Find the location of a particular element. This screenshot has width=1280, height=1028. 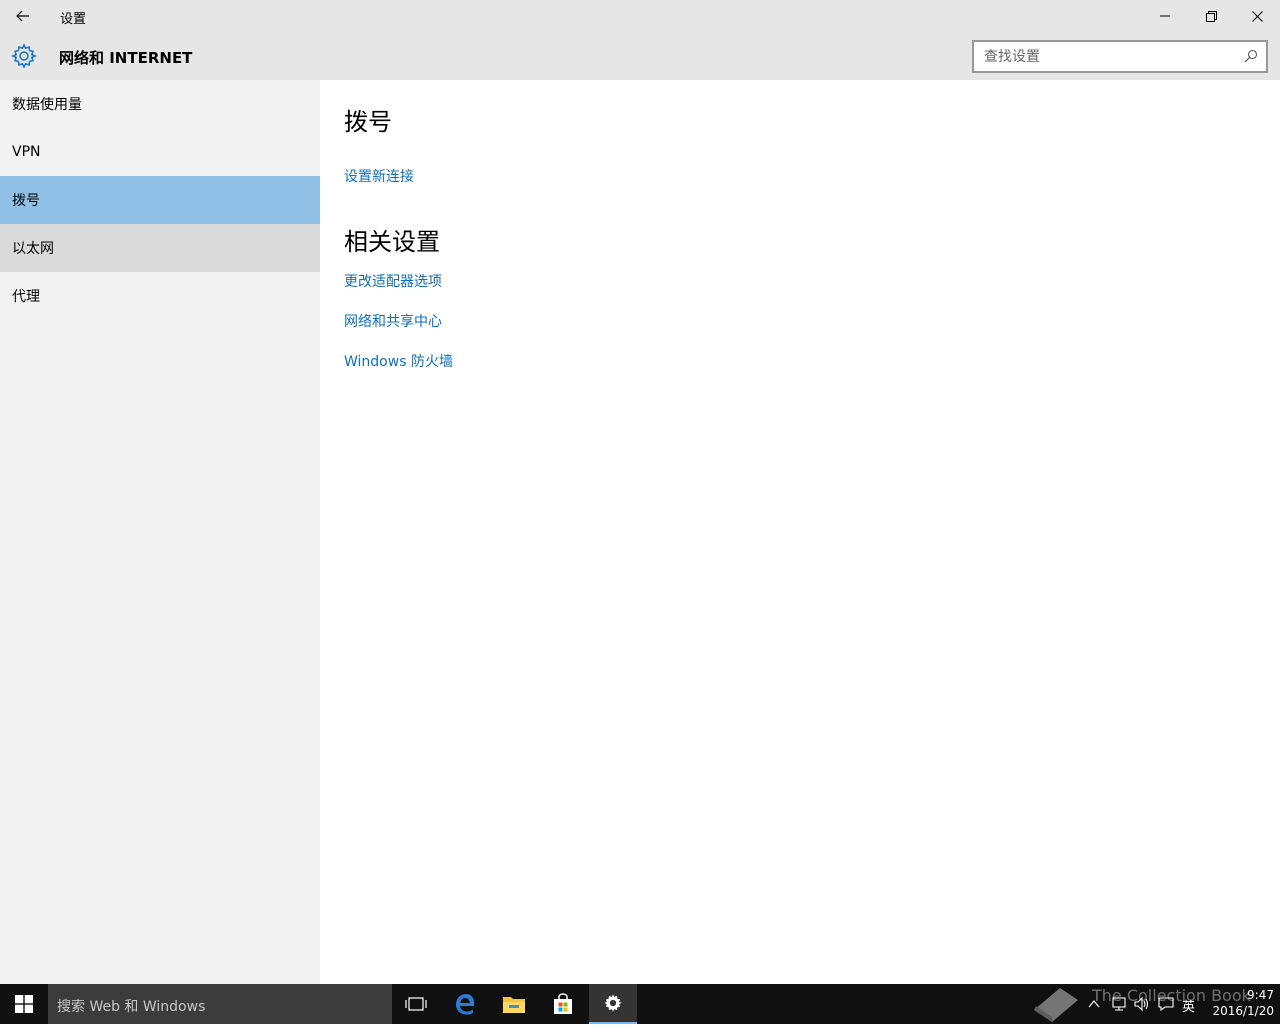

page-title: 网络和 INTERNET is located at coordinates (126, 58).